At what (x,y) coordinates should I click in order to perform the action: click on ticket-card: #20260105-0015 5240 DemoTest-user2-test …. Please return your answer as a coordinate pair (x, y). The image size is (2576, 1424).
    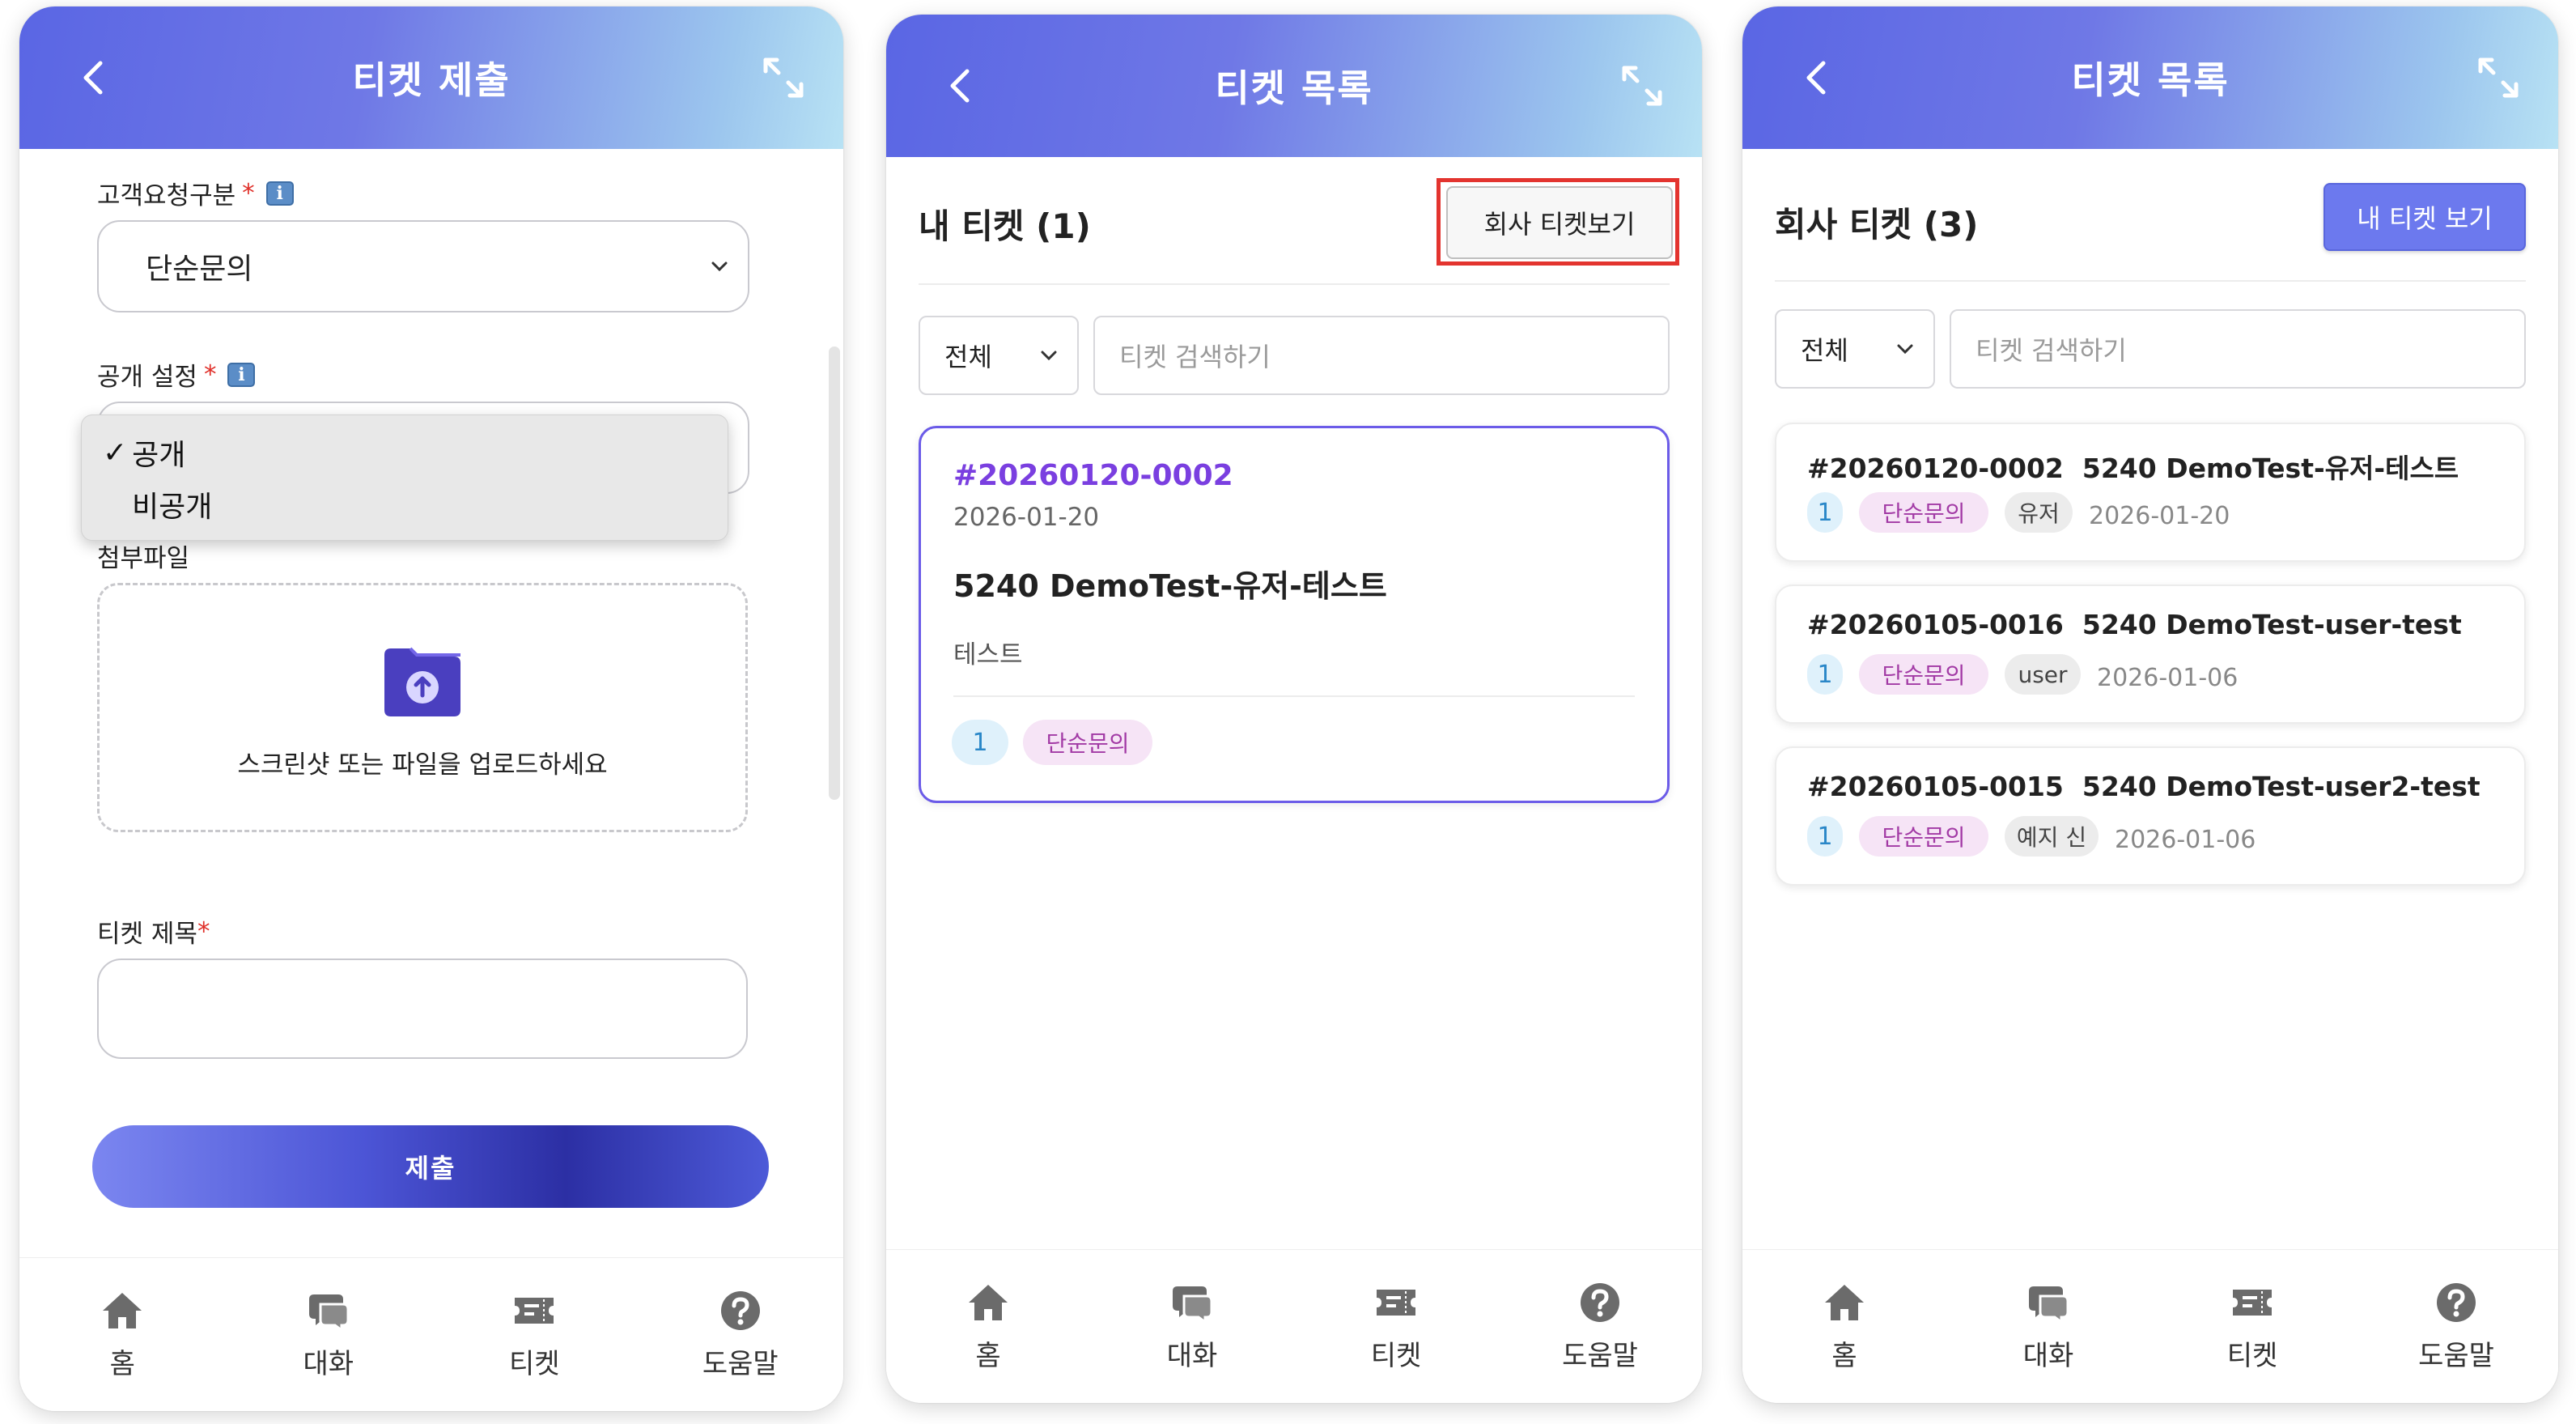
    Looking at the image, I should click on (2150, 816).